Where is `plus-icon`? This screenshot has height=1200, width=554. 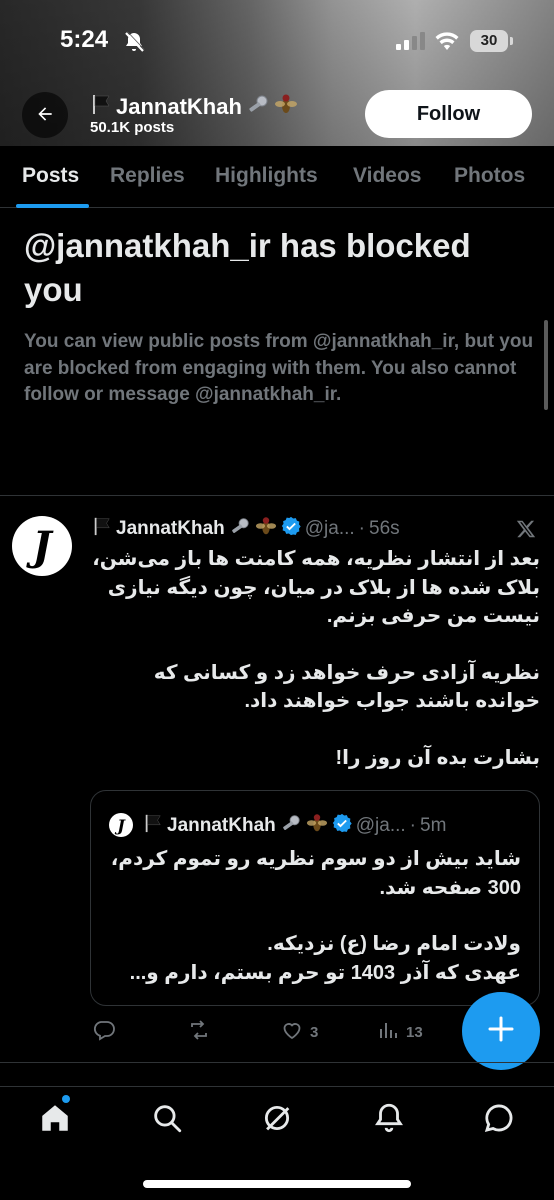 plus-icon is located at coordinates (501, 1031).